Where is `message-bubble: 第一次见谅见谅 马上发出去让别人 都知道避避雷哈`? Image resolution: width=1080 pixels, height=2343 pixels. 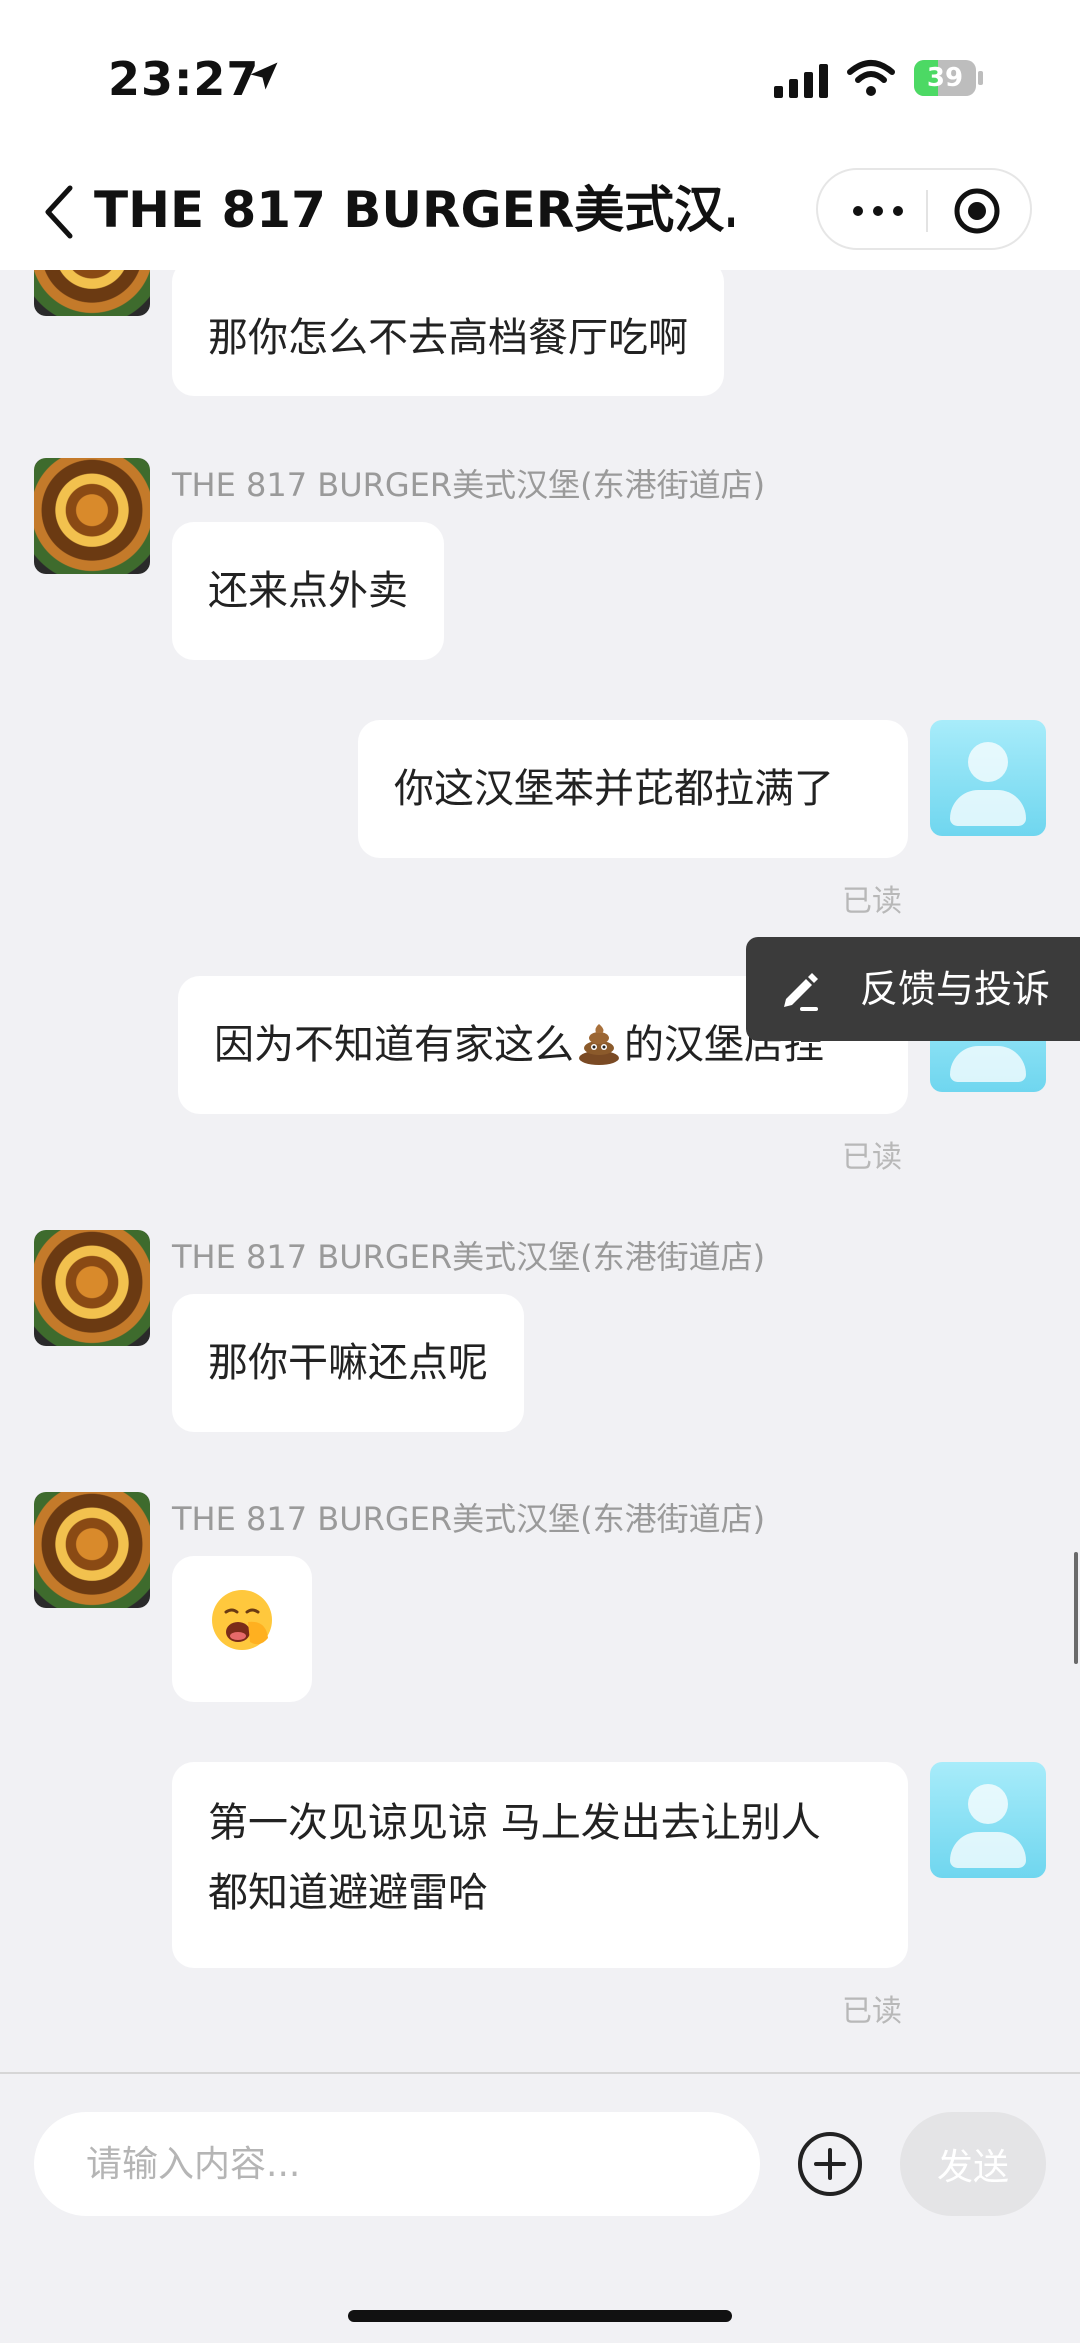 message-bubble: 第一次见谅见谅 马上发出去让别人 都知道避避雷哈 is located at coordinates (540, 1865).